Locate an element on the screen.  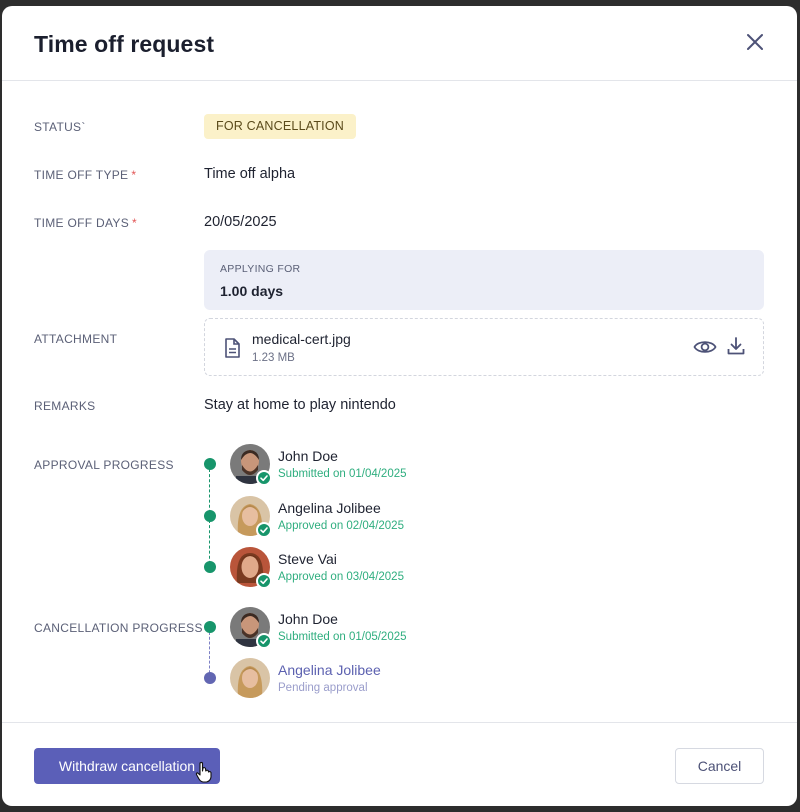
approver-status: Approved on 03/04/2025 is located at coordinates (341, 577).